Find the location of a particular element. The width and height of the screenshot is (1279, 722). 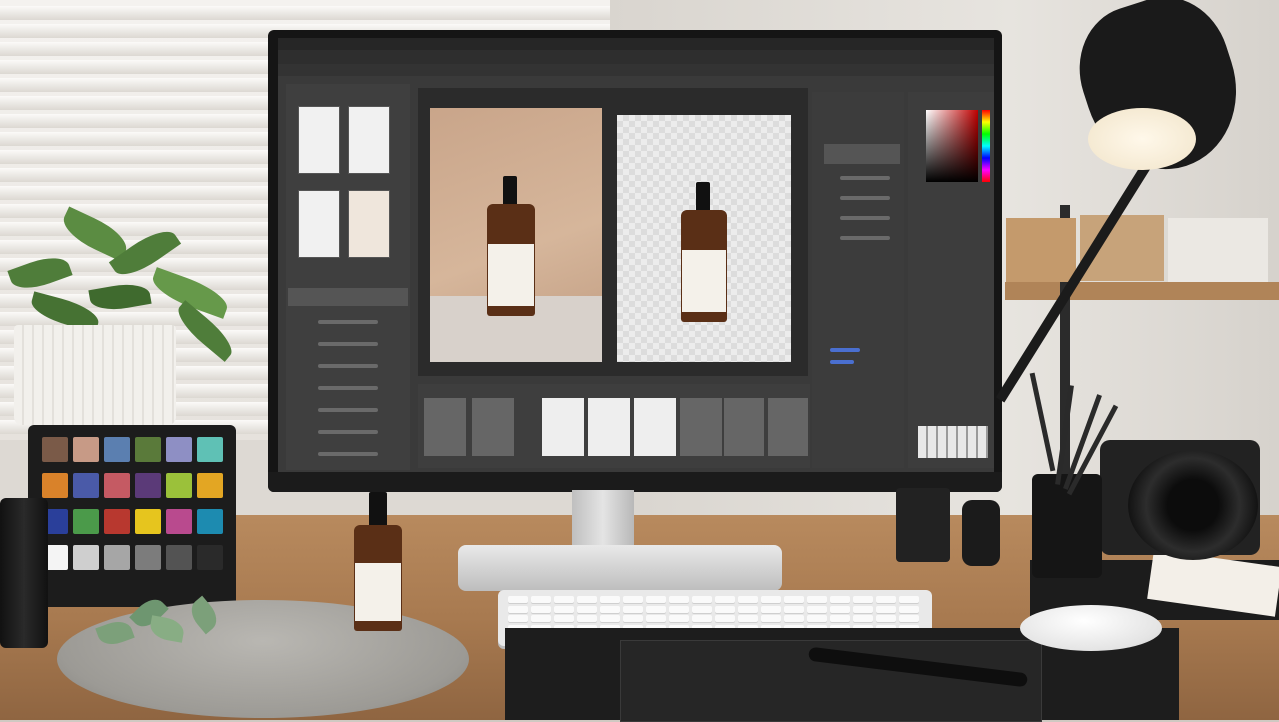

plant-pot is located at coordinates (95, 375).